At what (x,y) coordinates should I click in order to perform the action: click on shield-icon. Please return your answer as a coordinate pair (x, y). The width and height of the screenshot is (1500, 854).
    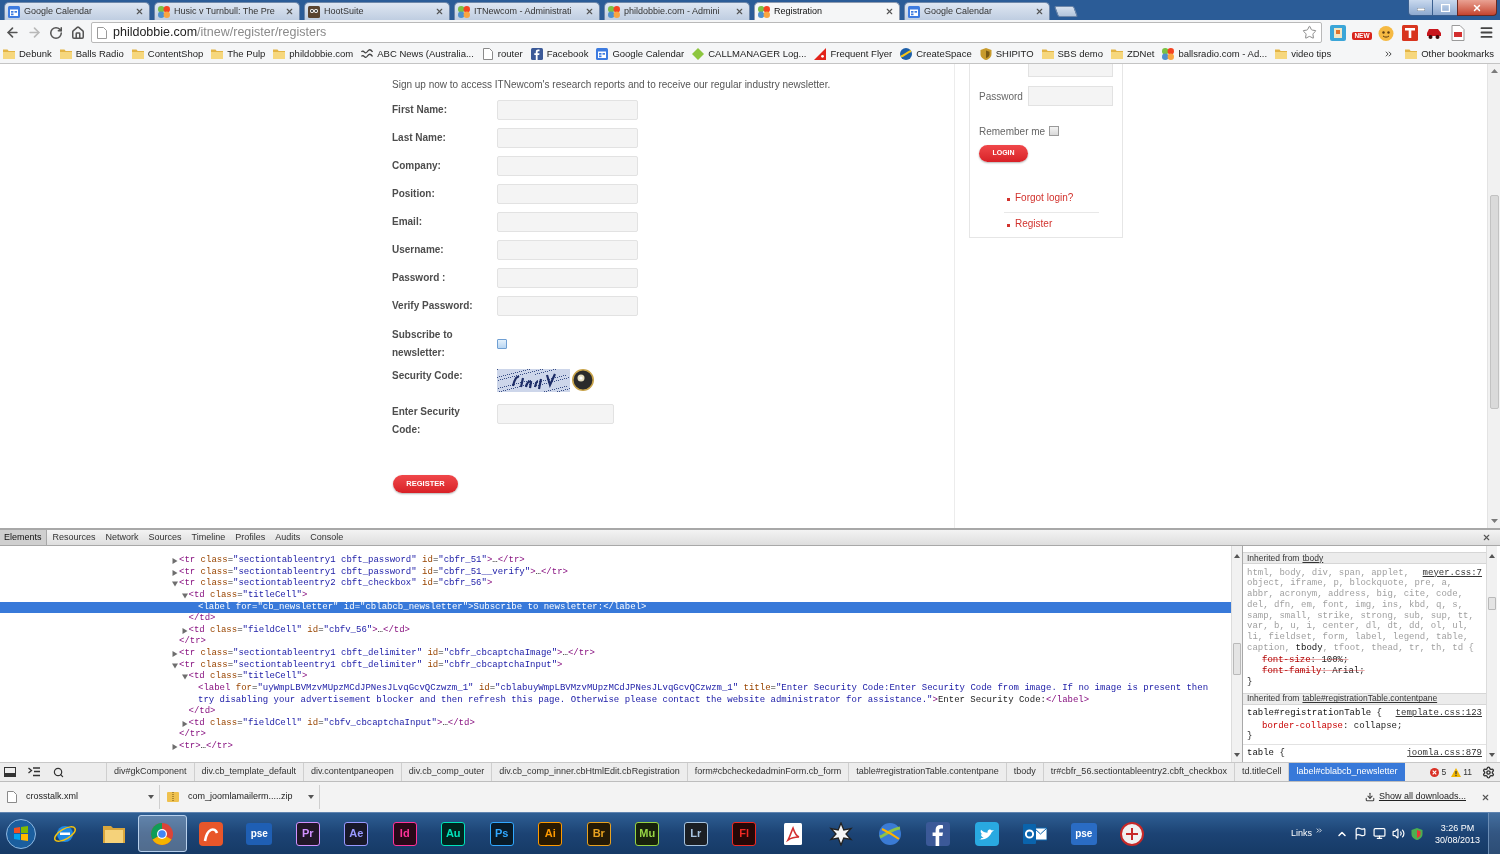
    Looking at the image, I should click on (1416, 833).